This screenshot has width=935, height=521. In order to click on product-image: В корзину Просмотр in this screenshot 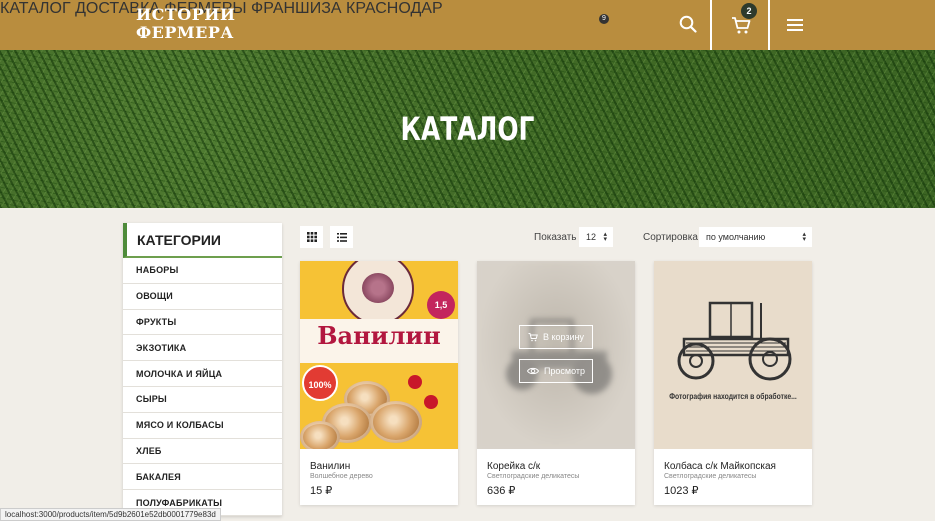, I will do `click(556, 355)`.